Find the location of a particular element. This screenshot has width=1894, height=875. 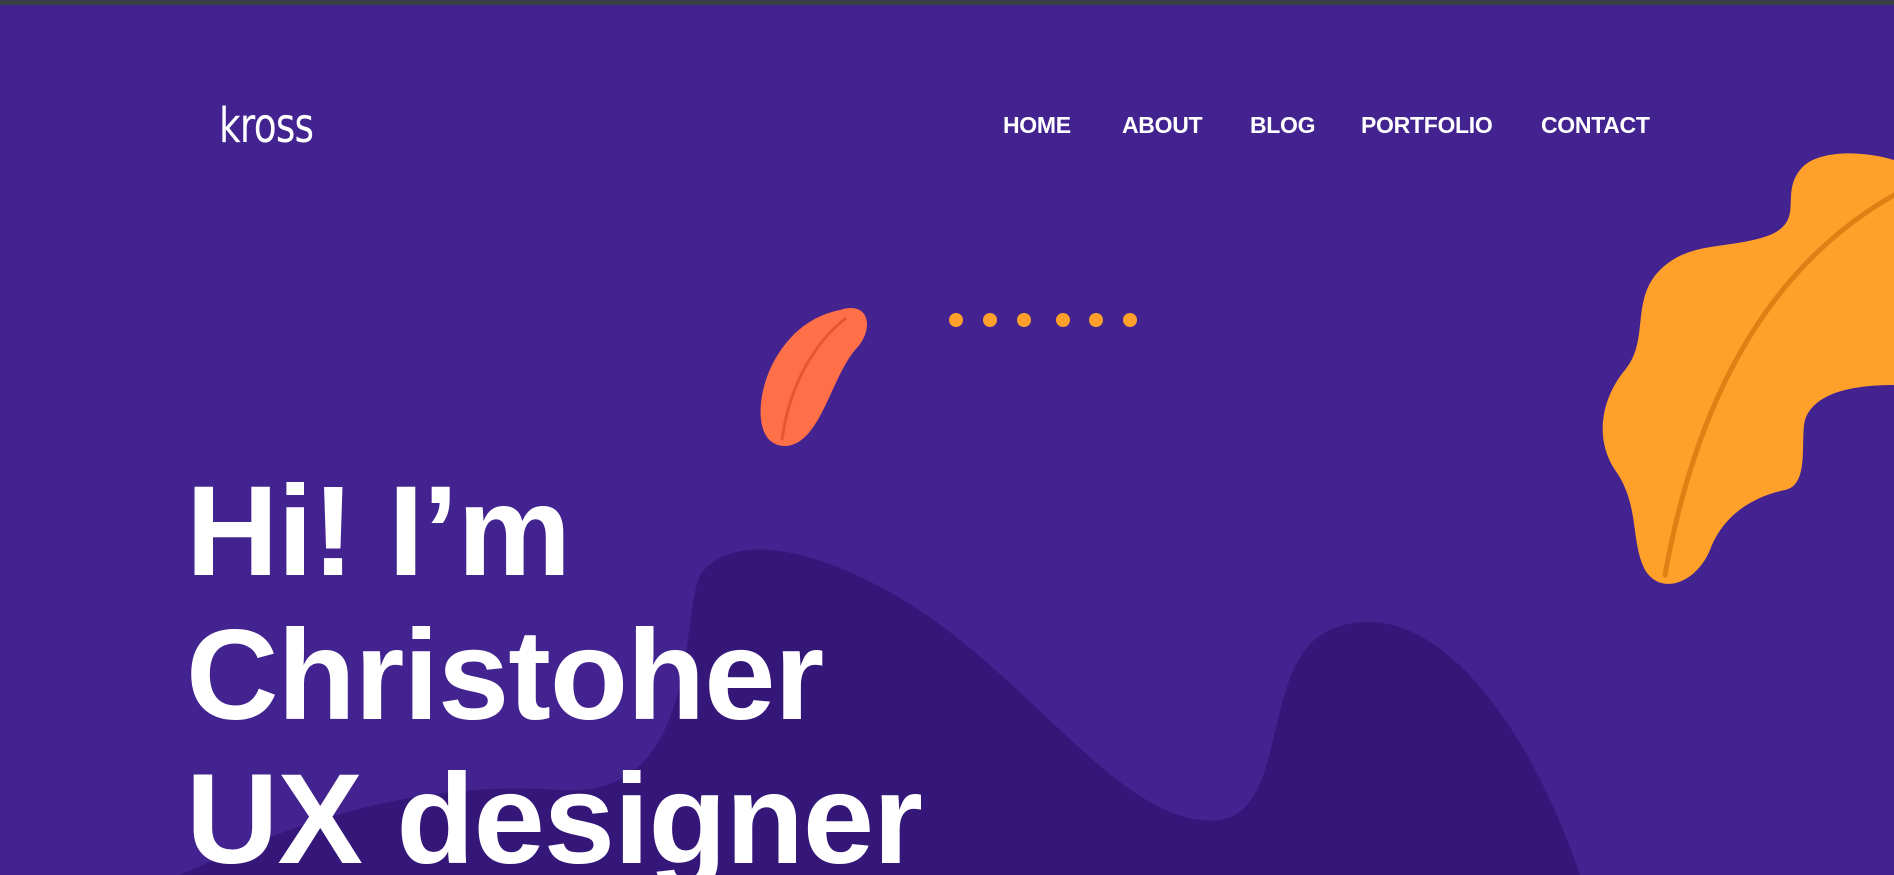

nav-item-home: HOME is located at coordinates (1037, 125).